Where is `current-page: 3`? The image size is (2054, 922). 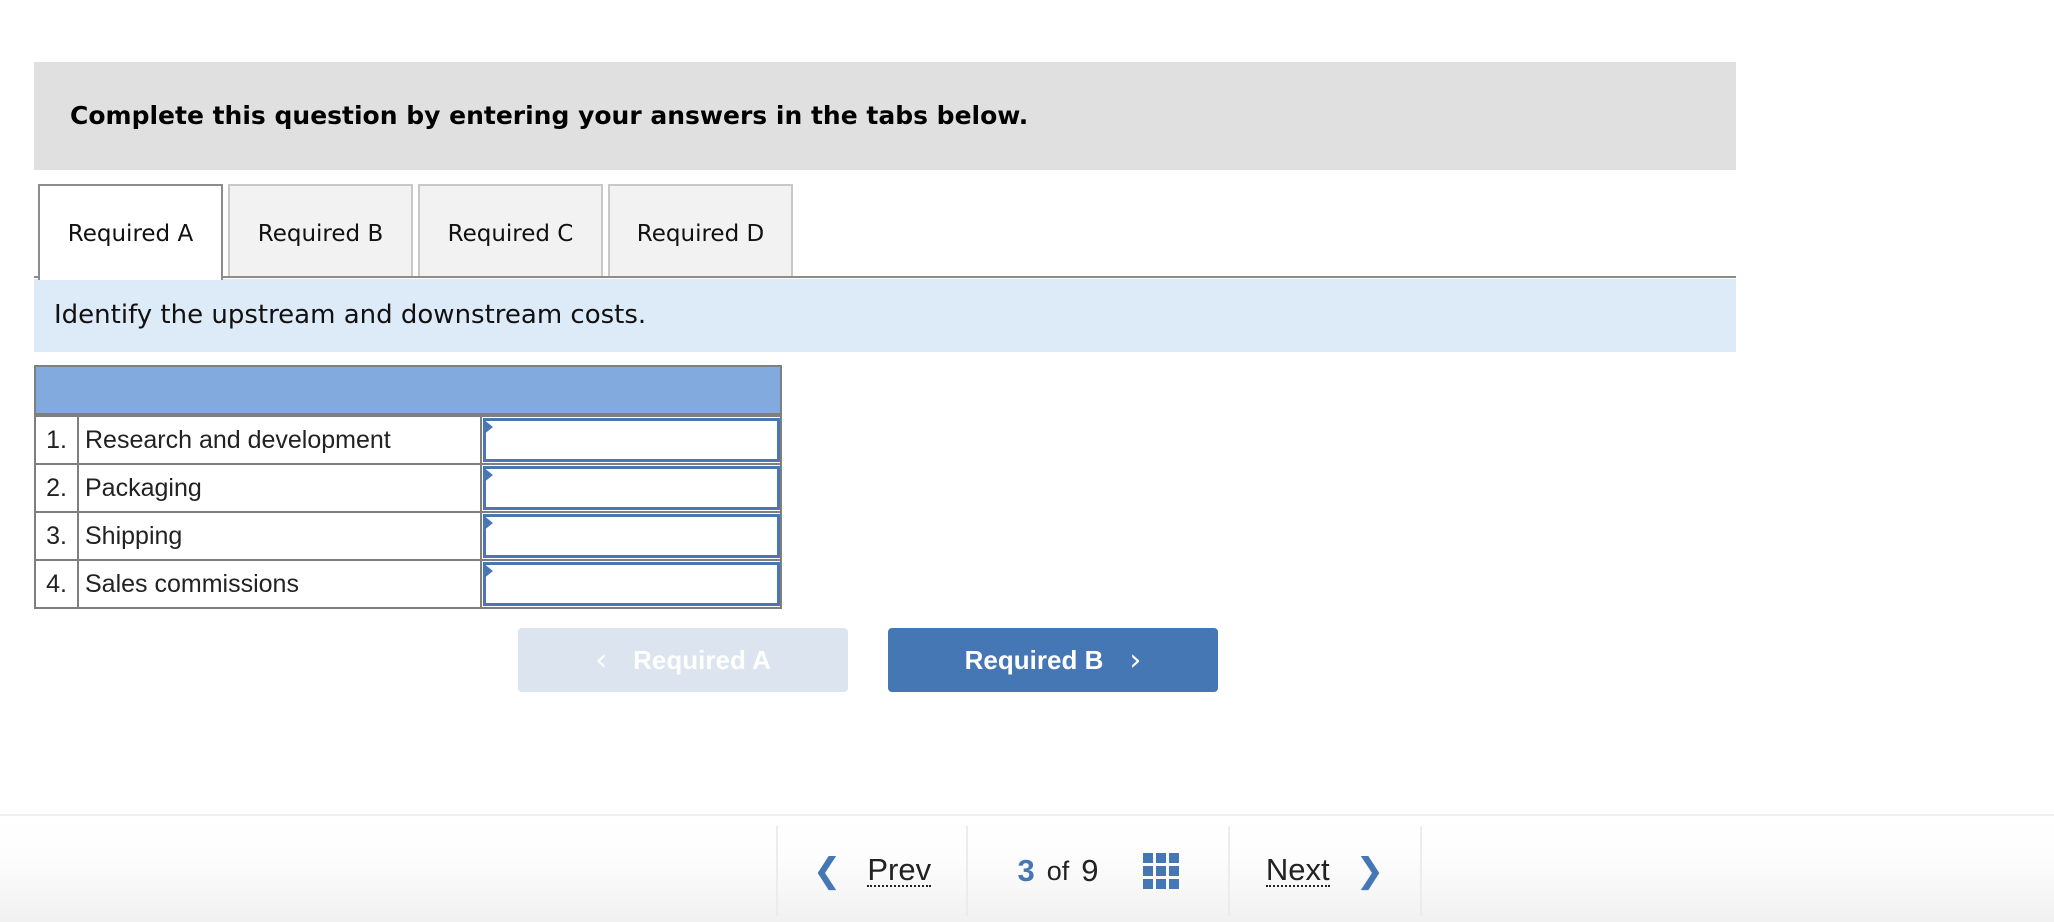 current-page: 3 is located at coordinates (1026, 870).